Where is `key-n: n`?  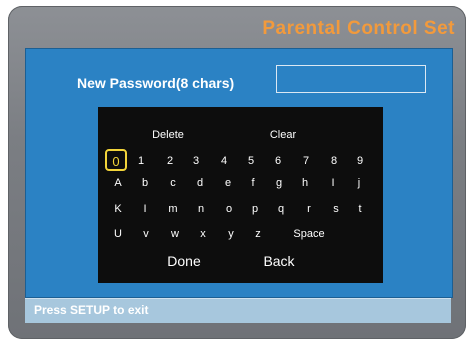
key-n: n is located at coordinates (201, 209).